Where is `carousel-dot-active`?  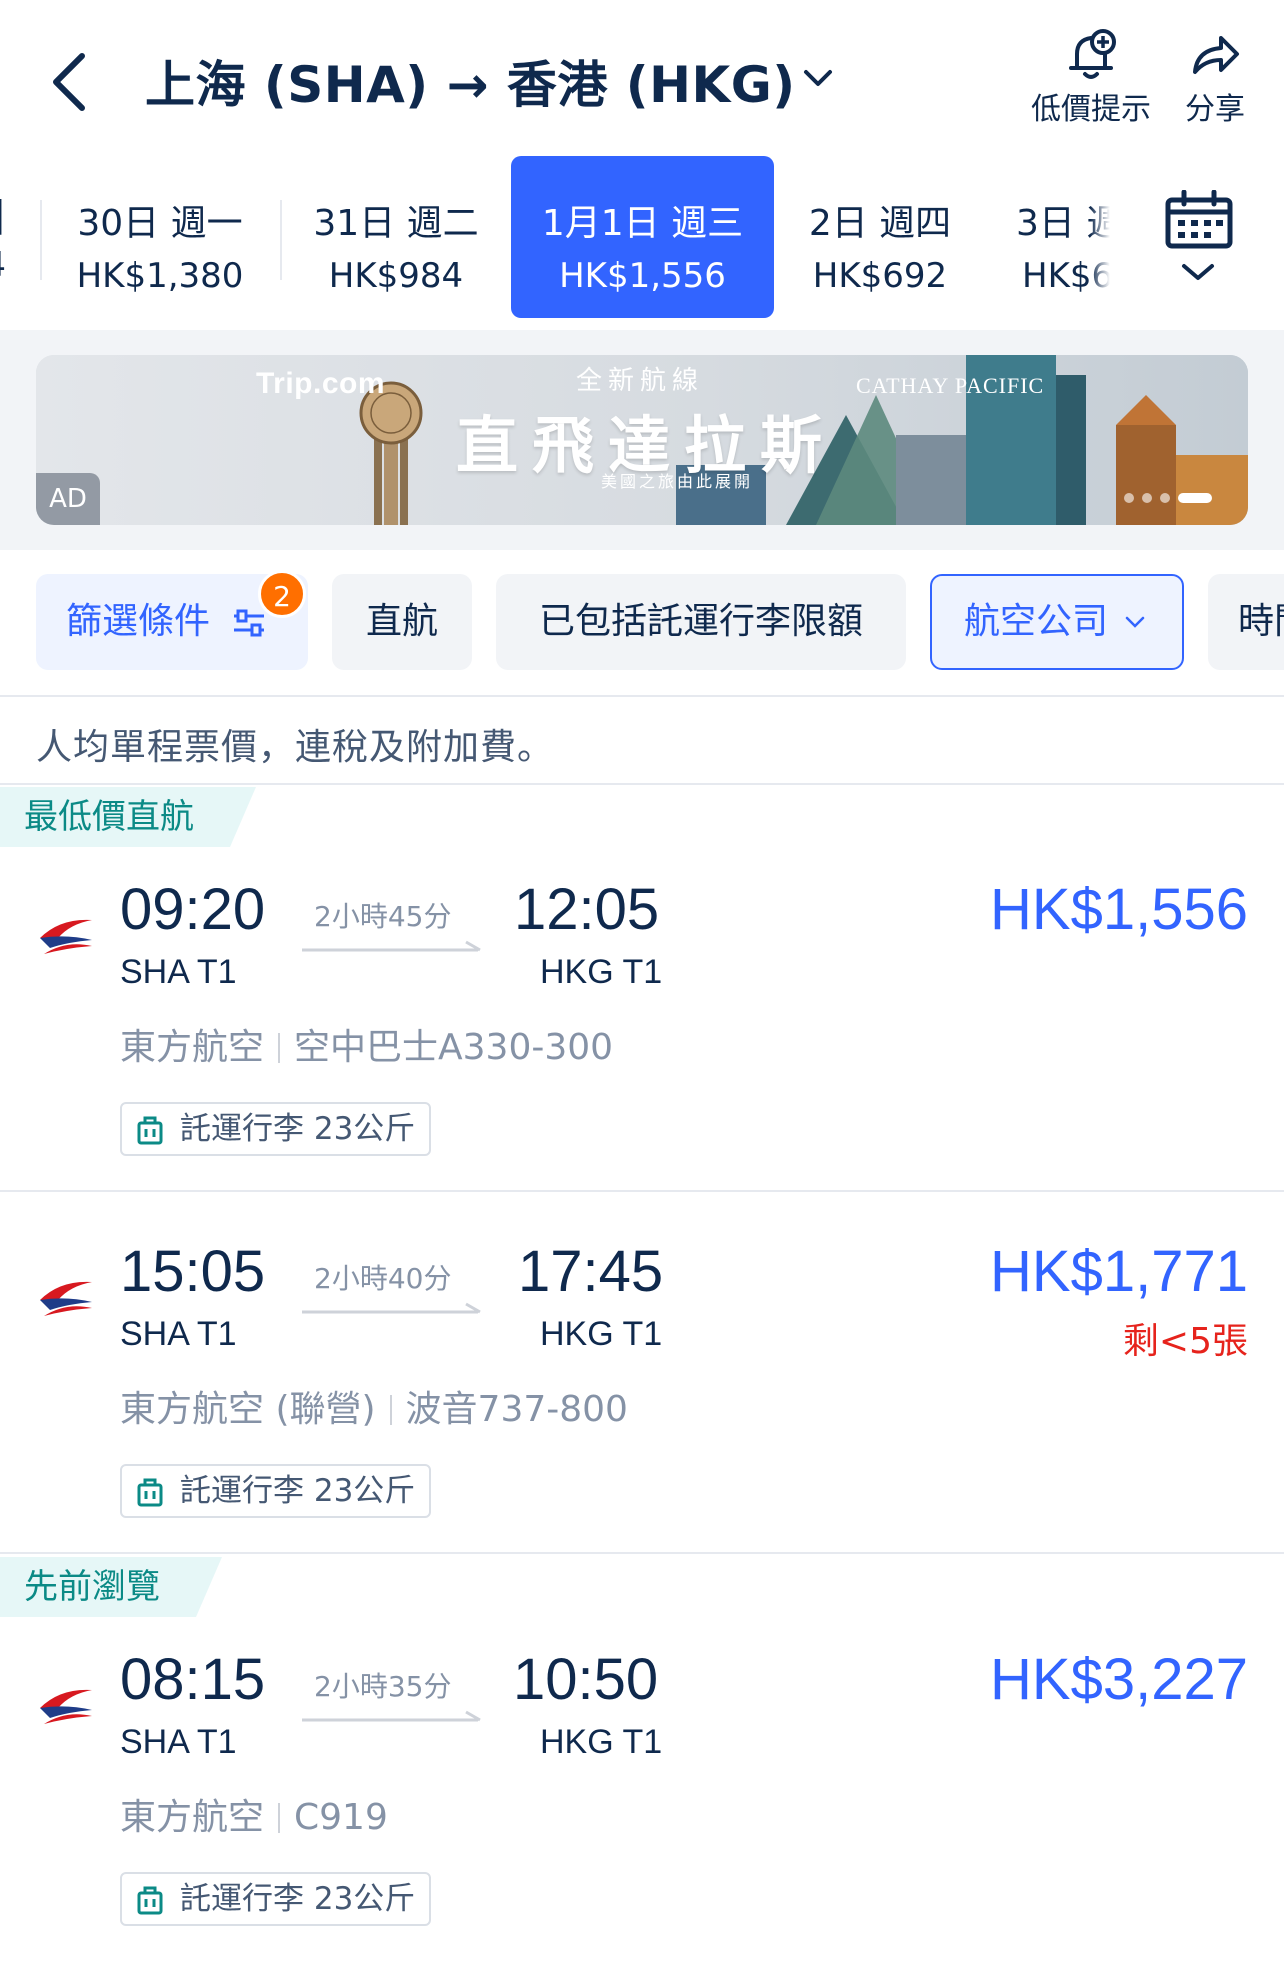
carousel-dot-active is located at coordinates (1195, 498).